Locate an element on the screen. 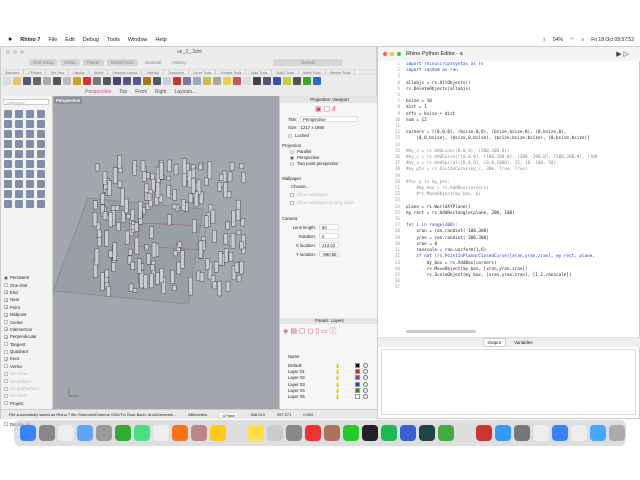  clock: Fri 18 Oct 09:57:52 is located at coordinates (612, 40).